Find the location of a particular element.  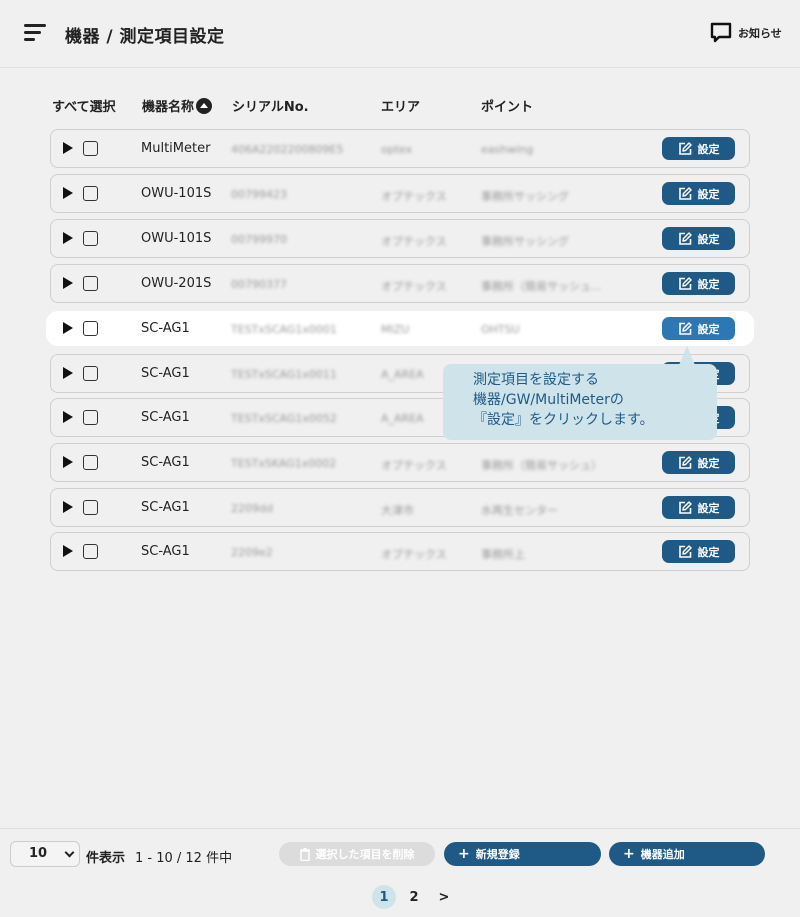

menu-button is located at coordinates (33, 34).